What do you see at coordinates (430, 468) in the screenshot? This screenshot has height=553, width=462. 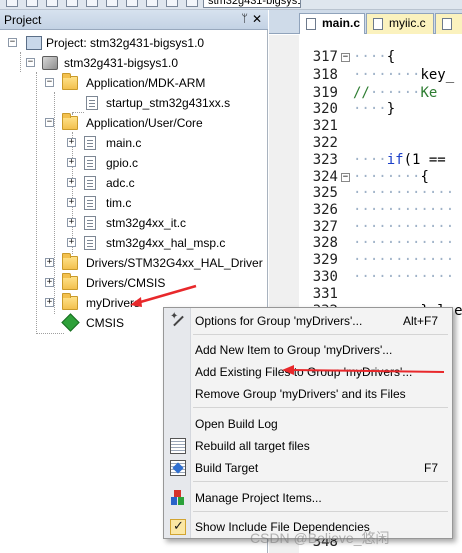 I see `menu-item-shortcut: F7` at bounding box center [430, 468].